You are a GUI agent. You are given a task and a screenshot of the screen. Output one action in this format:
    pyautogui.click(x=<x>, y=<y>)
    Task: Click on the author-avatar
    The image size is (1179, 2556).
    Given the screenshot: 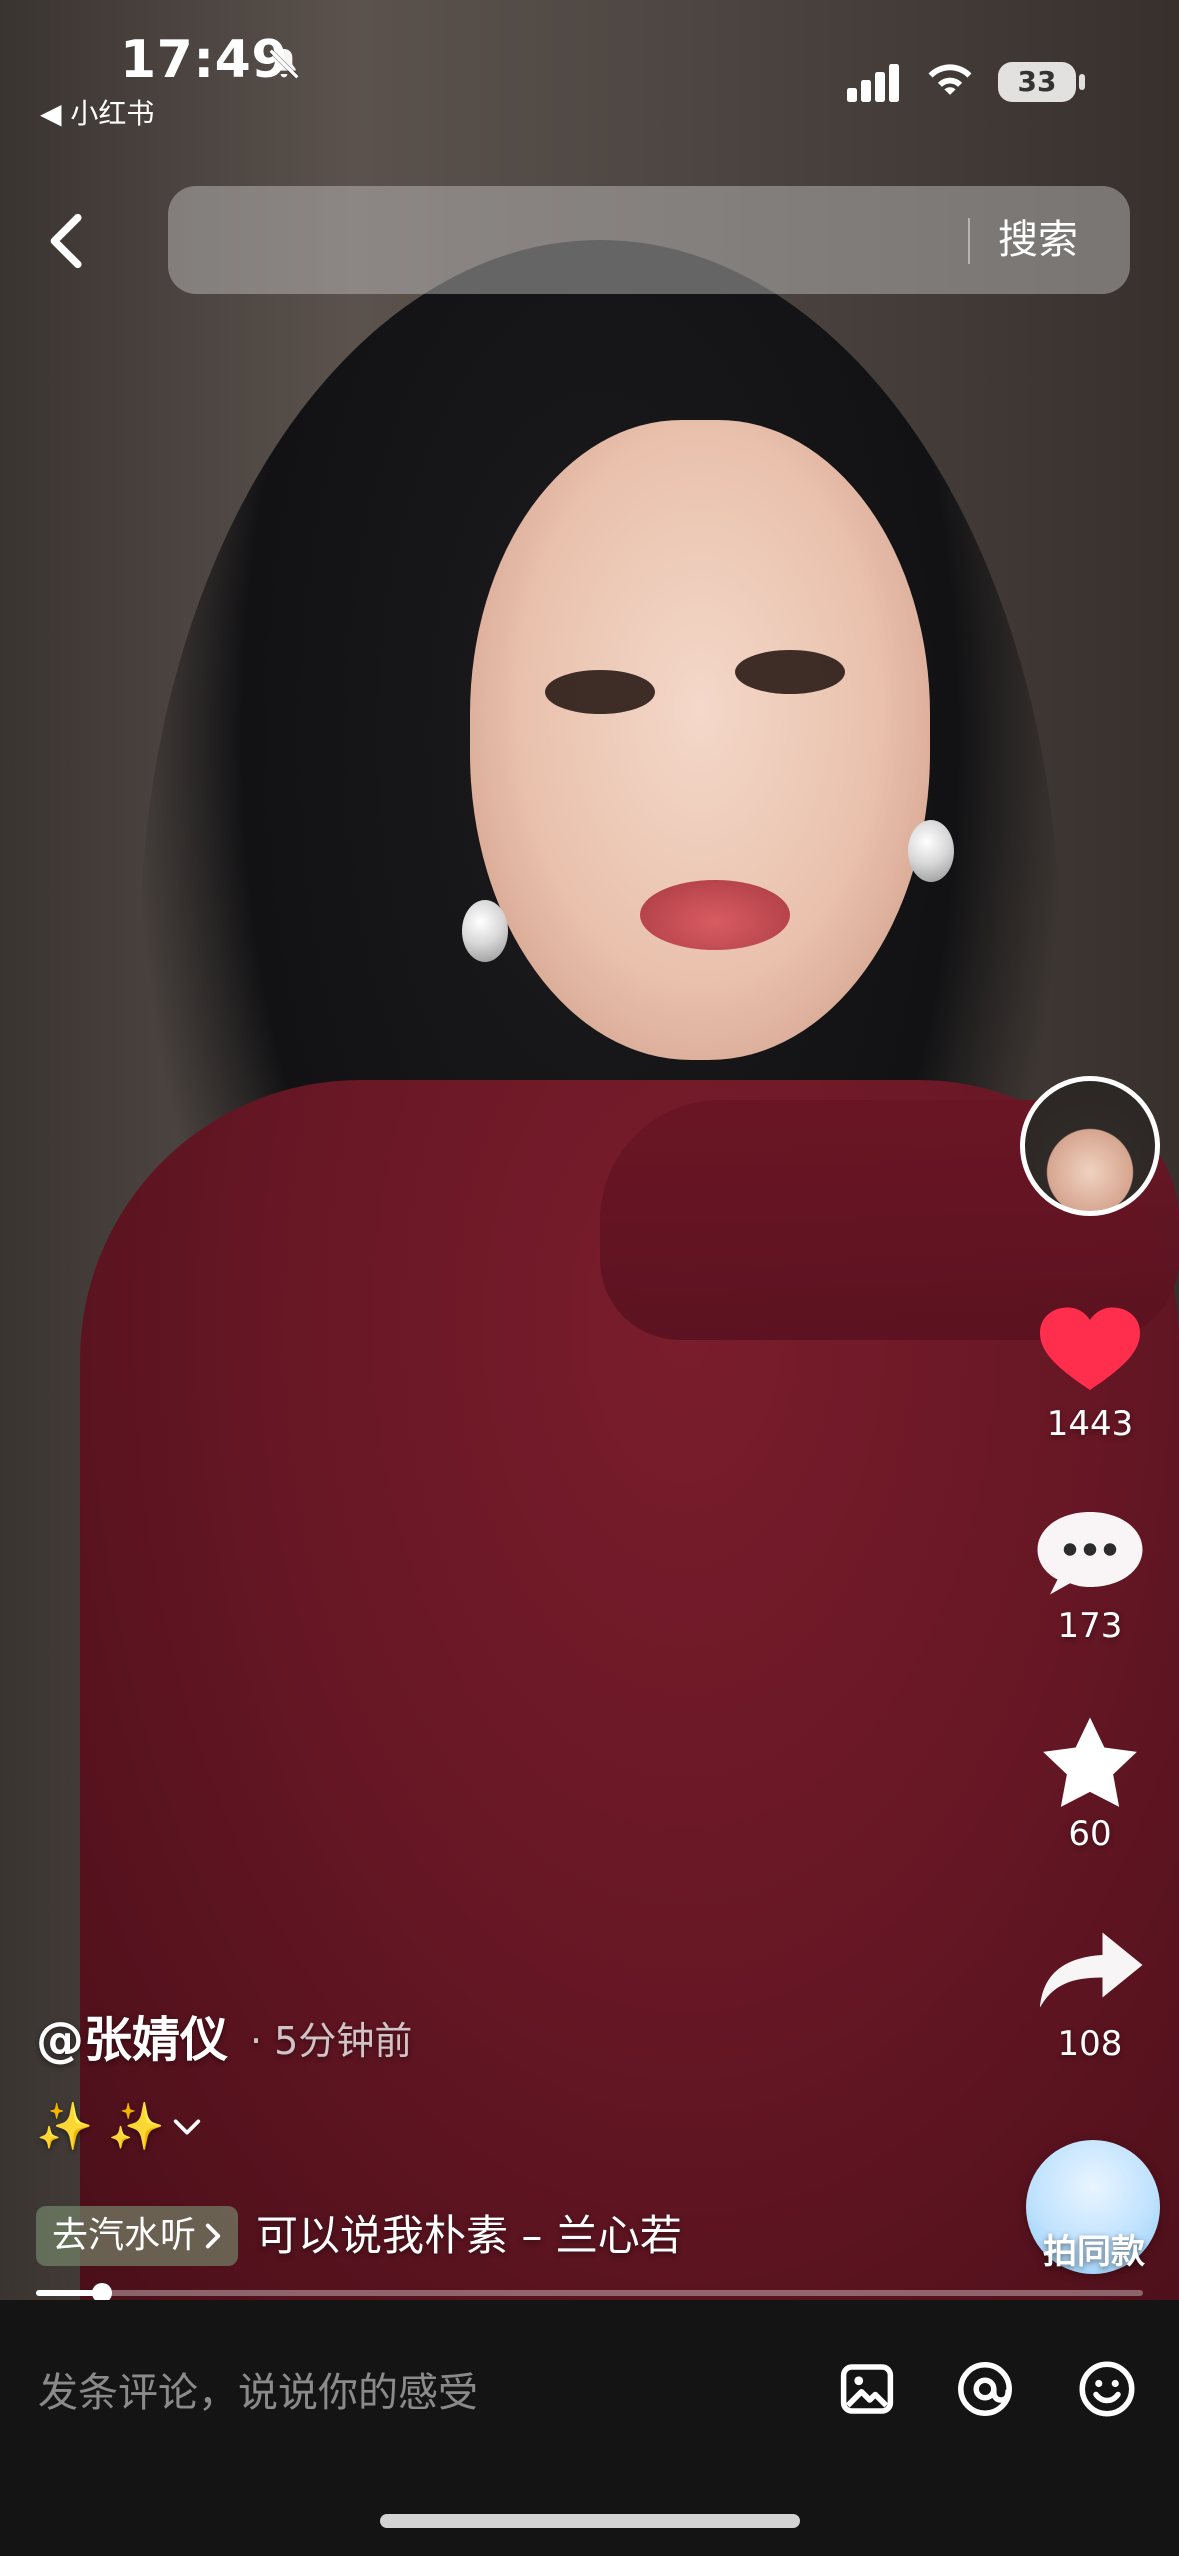 What is the action you would take?
    pyautogui.click(x=1090, y=1146)
    